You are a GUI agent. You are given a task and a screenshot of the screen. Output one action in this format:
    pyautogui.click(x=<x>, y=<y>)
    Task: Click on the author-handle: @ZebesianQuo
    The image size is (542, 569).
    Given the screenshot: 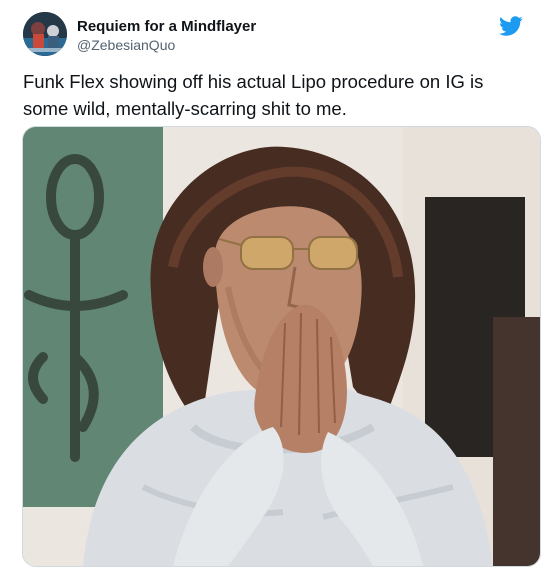 What is the action you would take?
    pyautogui.click(x=126, y=45)
    